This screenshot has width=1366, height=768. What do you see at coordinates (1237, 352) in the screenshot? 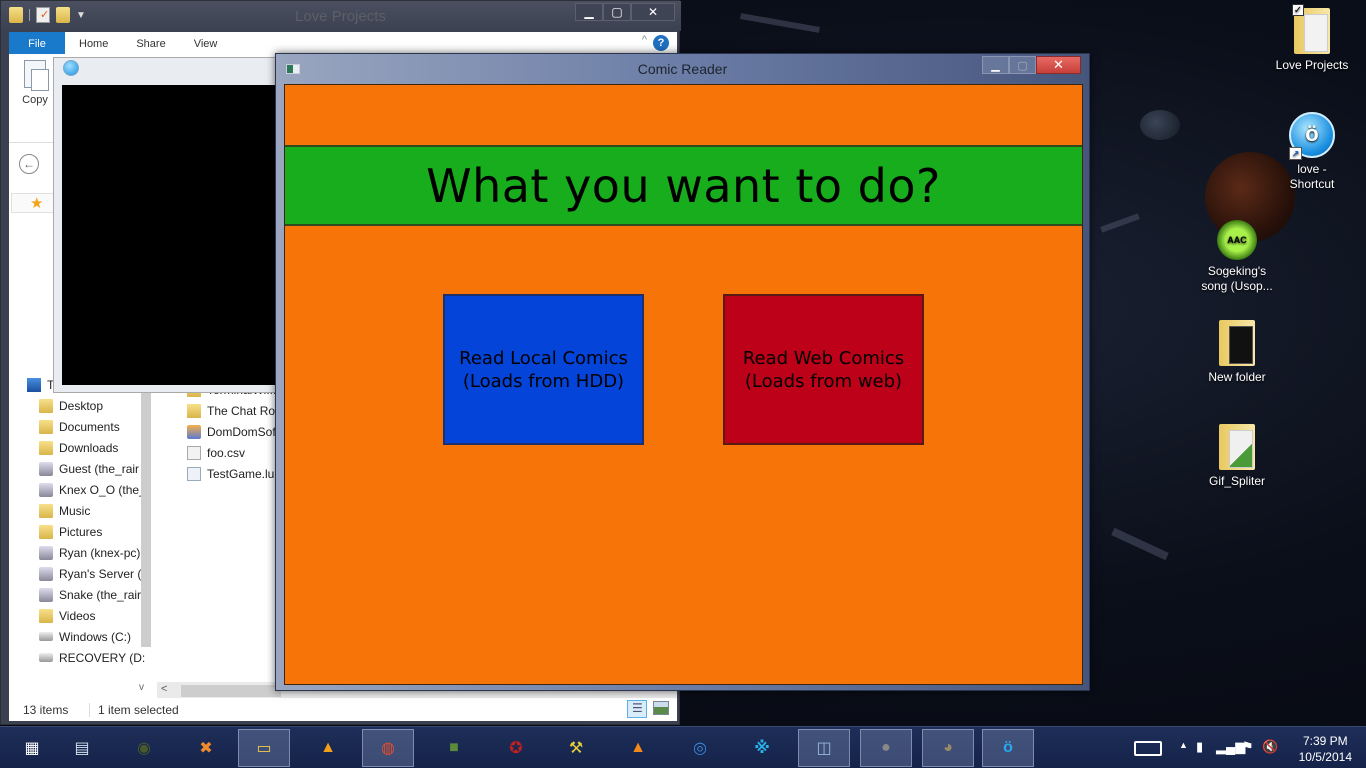
I see `desktop-icon-new-folder: New folder` at bounding box center [1237, 352].